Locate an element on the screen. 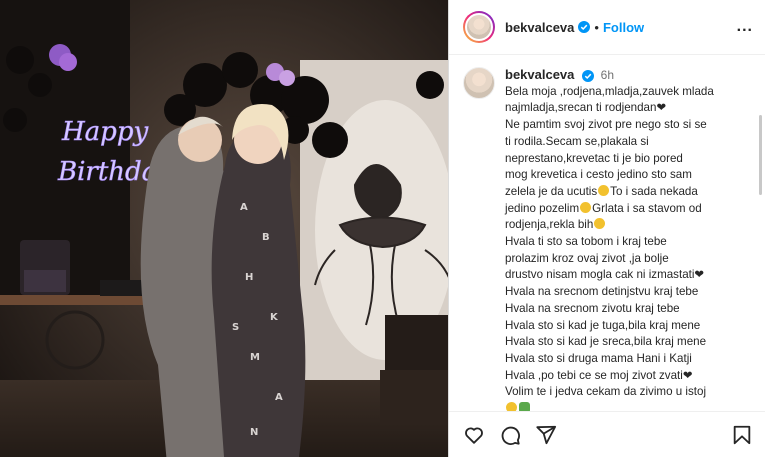  caption-line-emoji: zelela je da ucutis To i sada nekada is located at coordinates (621, 192).